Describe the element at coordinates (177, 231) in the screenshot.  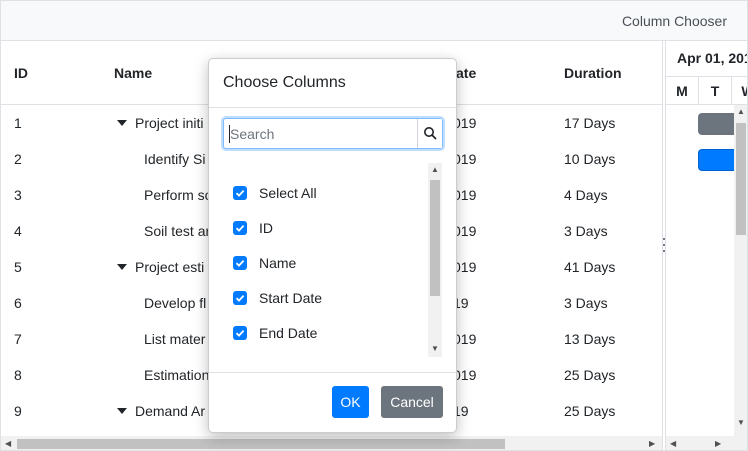
I see `cell-name: Soil test ar` at that location.